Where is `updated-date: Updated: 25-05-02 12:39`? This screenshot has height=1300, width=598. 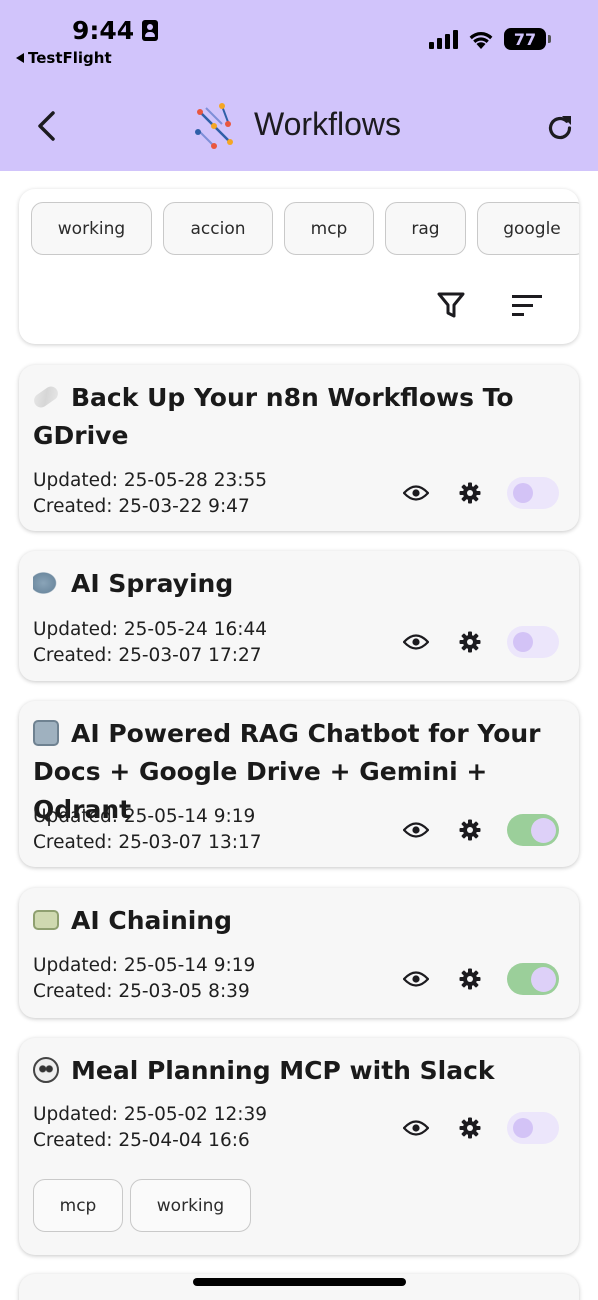 updated-date: Updated: 25-05-02 12:39 is located at coordinates (150, 1114).